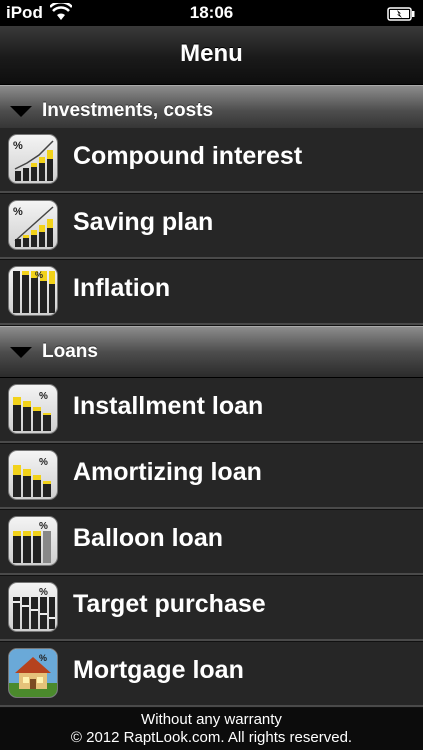 This screenshot has height=750, width=423. What do you see at coordinates (33, 475) in the screenshot?
I see `amortizing-loan-chart-icon: %` at bounding box center [33, 475].